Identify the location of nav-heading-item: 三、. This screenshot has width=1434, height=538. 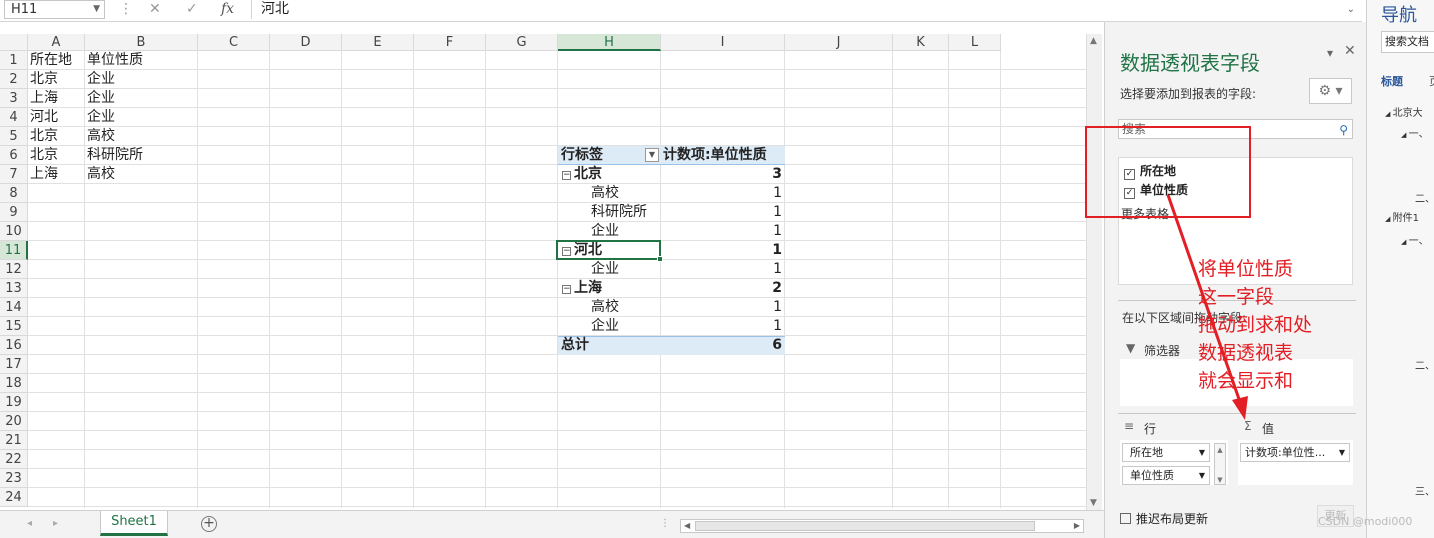
(1424, 490).